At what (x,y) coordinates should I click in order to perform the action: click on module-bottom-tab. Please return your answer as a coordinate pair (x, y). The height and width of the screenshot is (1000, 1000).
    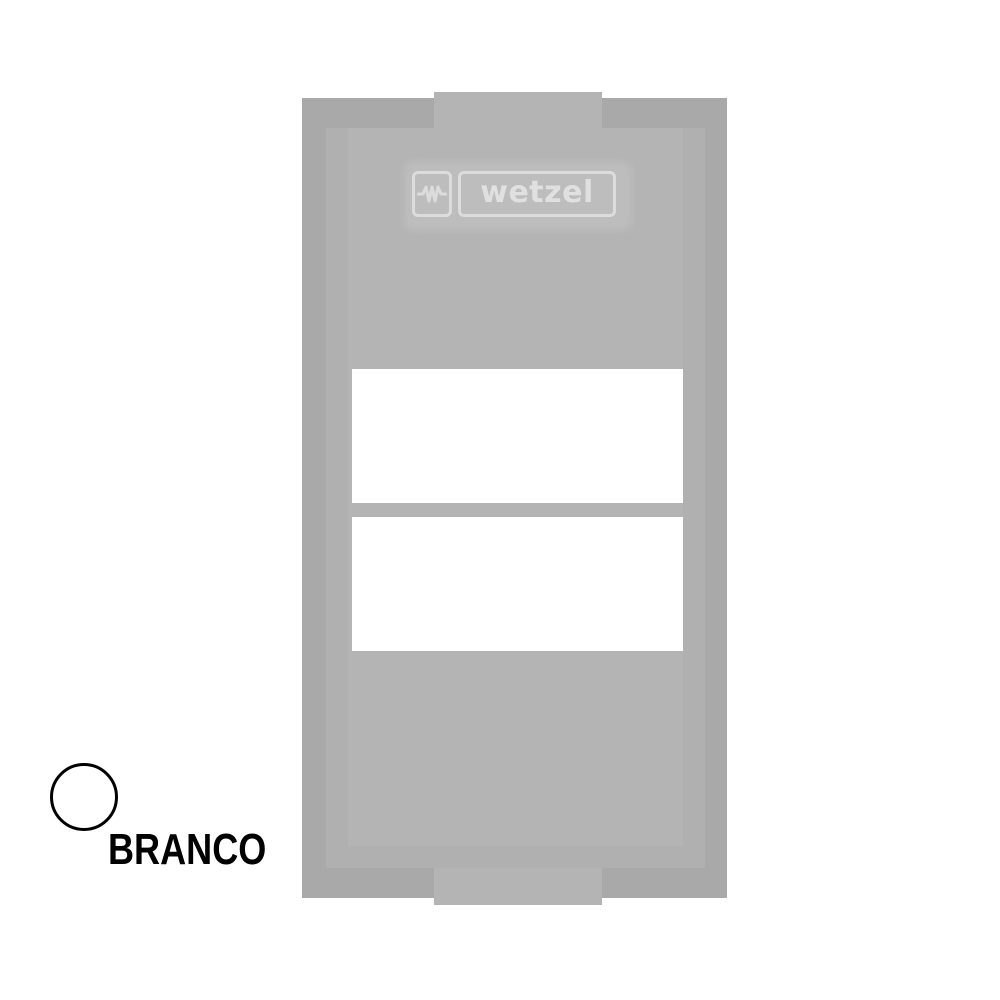
    Looking at the image, I should click on (518, 885).